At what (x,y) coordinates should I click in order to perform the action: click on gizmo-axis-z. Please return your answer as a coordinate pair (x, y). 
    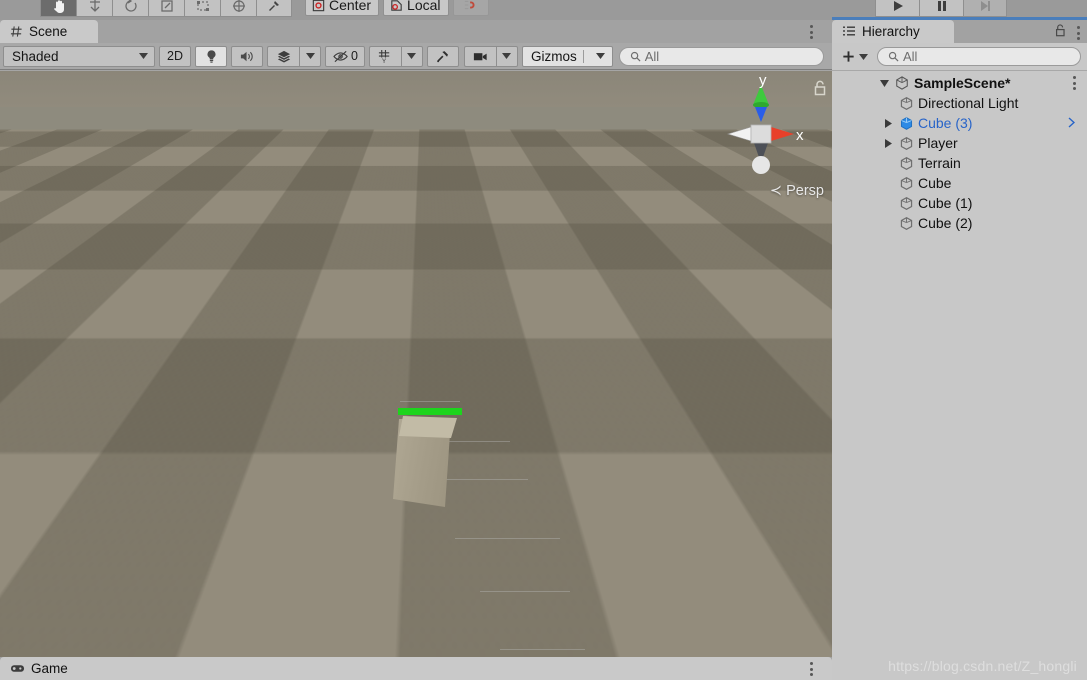
    Looking at the image, I should click on (761, 114).